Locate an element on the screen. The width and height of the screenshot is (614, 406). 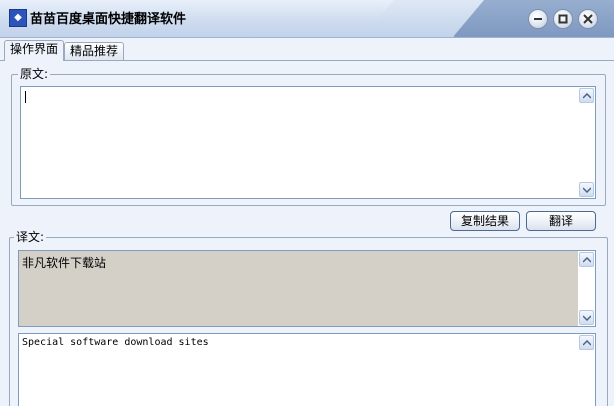
close-button is located at coordinates (588, 19).